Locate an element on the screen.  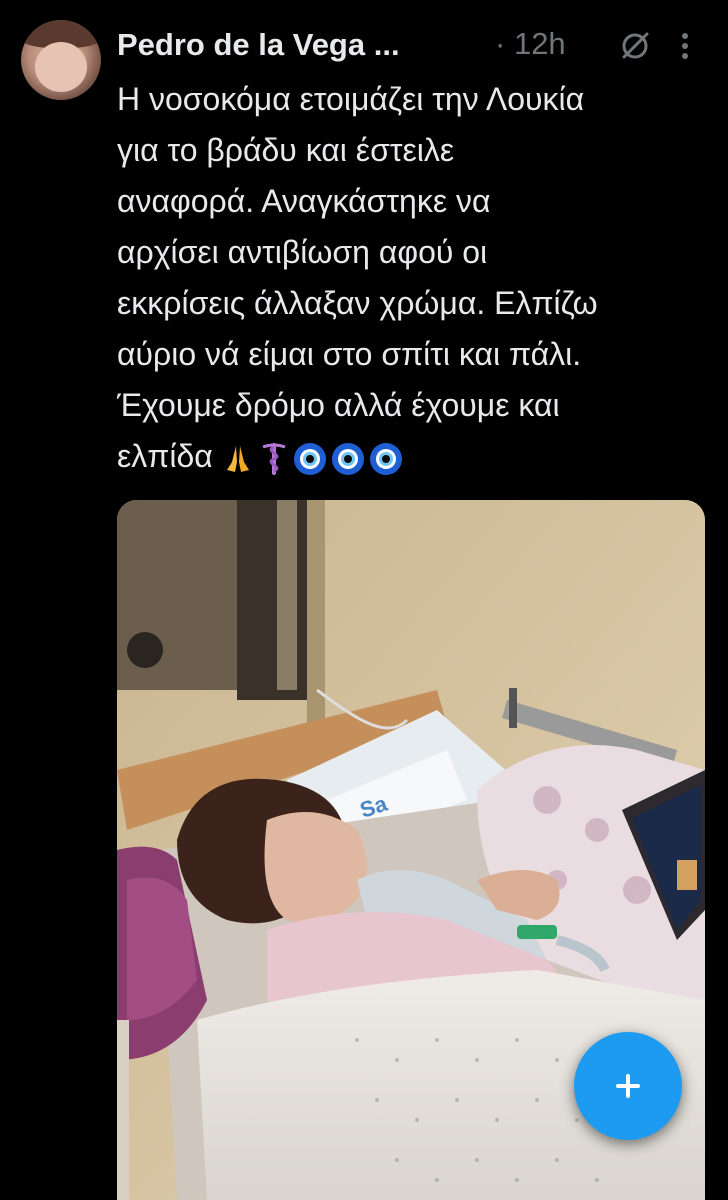
timestamp: · 12h is located at coordinates (530, 44).